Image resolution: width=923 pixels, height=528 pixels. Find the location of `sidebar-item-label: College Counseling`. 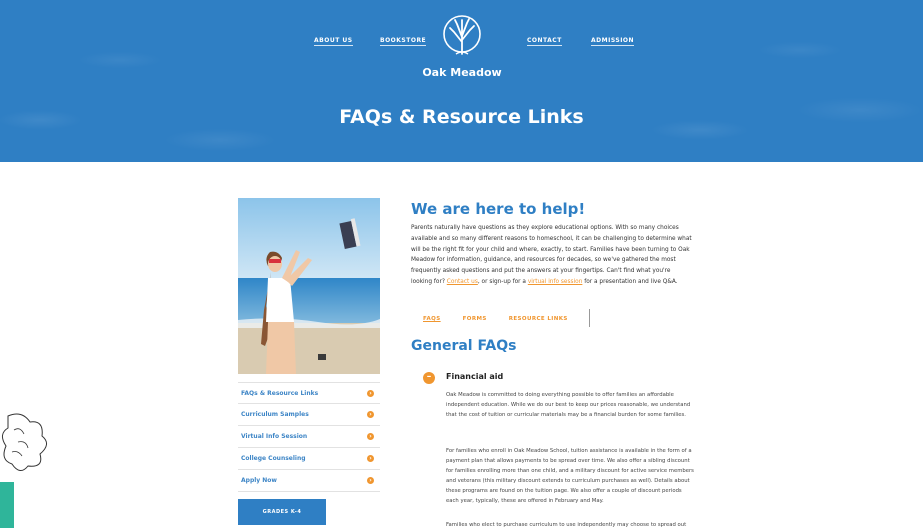

sidebar-item-label: College Counseling is located at coordinates (273, 458).